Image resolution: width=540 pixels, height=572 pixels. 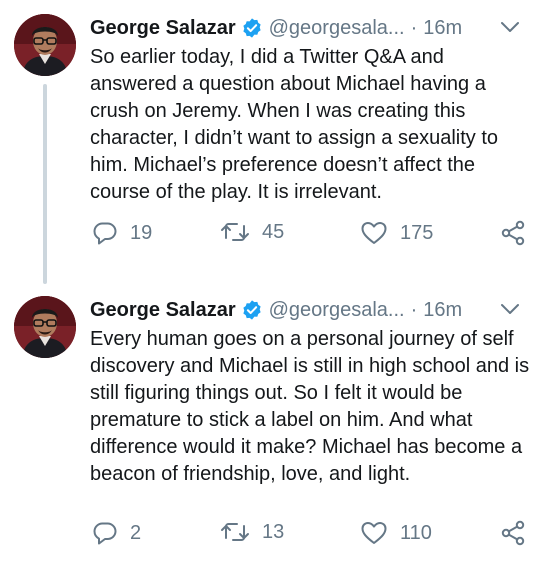 I want to click on tweet-actions: 19 45 175, so click(x=308, y=235).